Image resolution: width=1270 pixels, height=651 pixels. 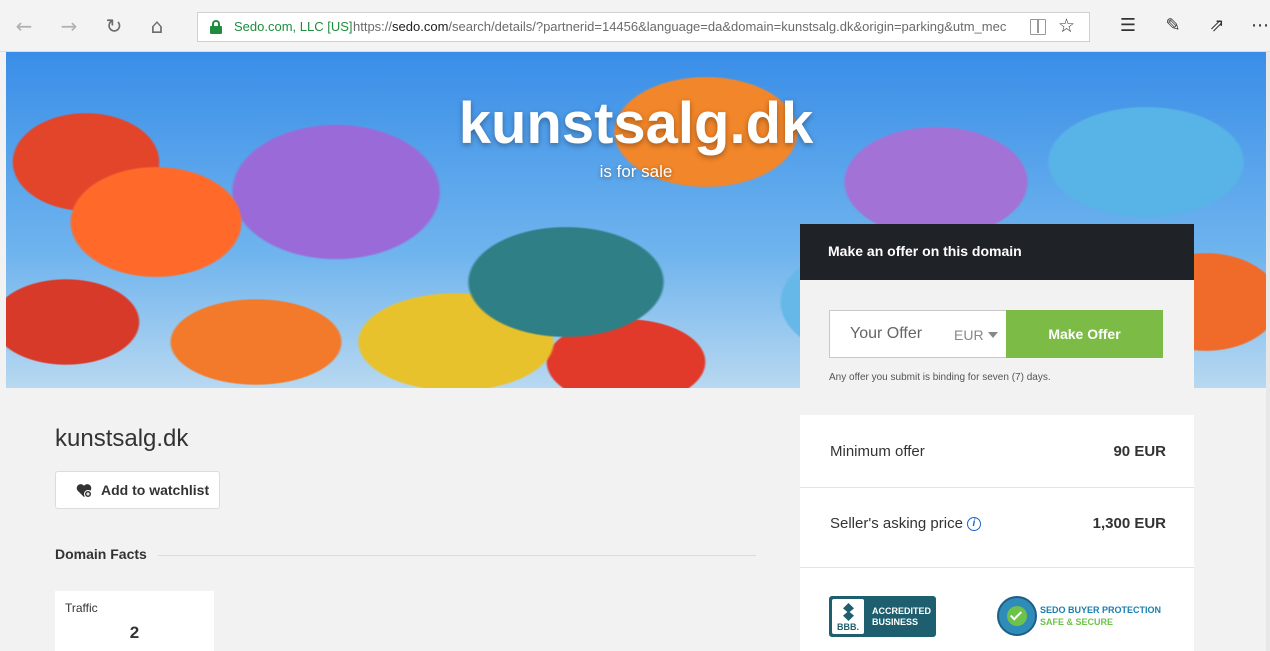 What do you see at coordinates (134, 632) in the screenshot?
I see `traffic-value: 2` at bounding box center [134, 632].